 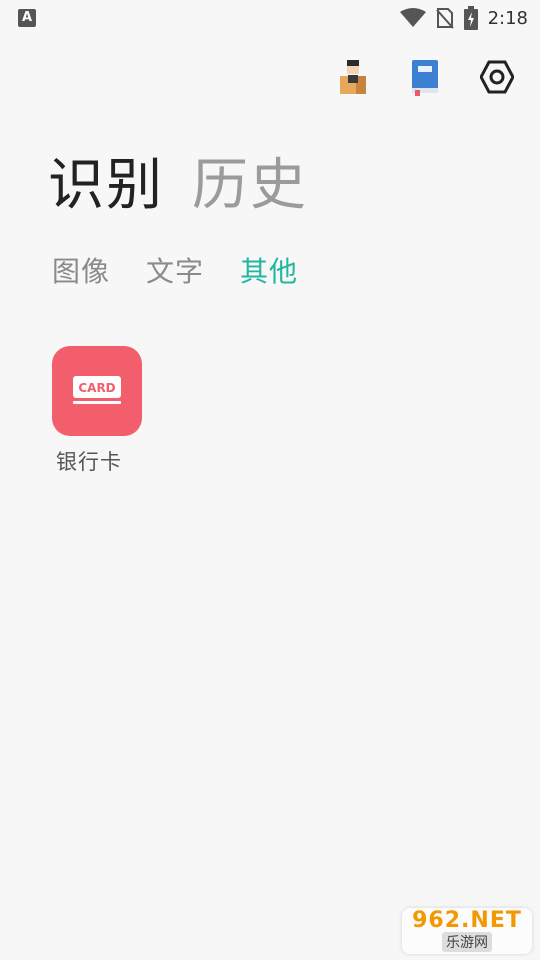 What do you see at coordinates (353, 77) in the screenshot?
I see `person-box-icon` at bounding box center [353, 77].